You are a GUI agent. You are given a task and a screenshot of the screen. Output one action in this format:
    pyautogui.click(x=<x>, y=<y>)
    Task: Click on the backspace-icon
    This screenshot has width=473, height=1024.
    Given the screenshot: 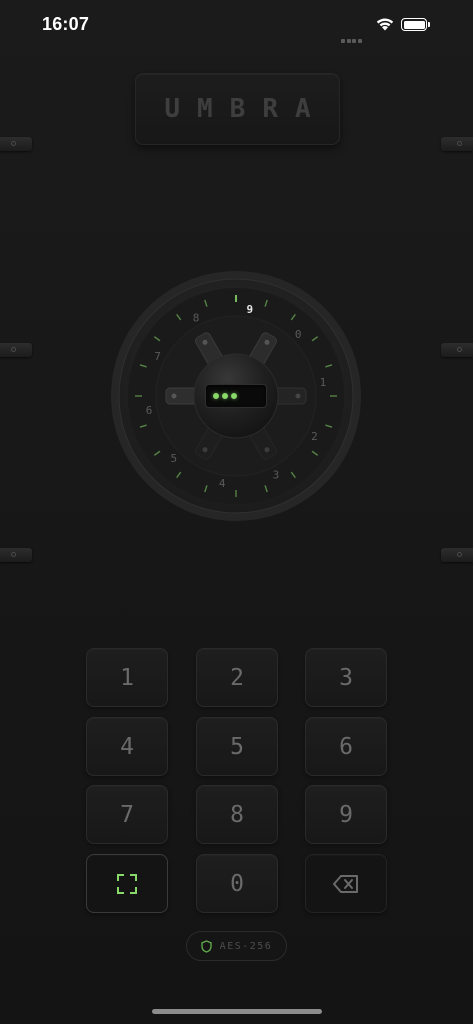 What is the action you would take?
    pyautogui.click(x=345, y=883)
    